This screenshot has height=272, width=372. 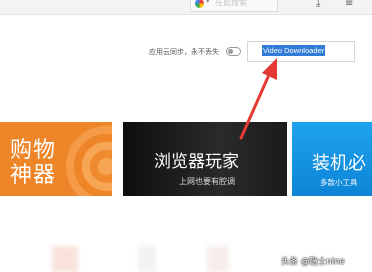 I want to click on chevron-down-icon: ▾, so click(x=208, y=2).